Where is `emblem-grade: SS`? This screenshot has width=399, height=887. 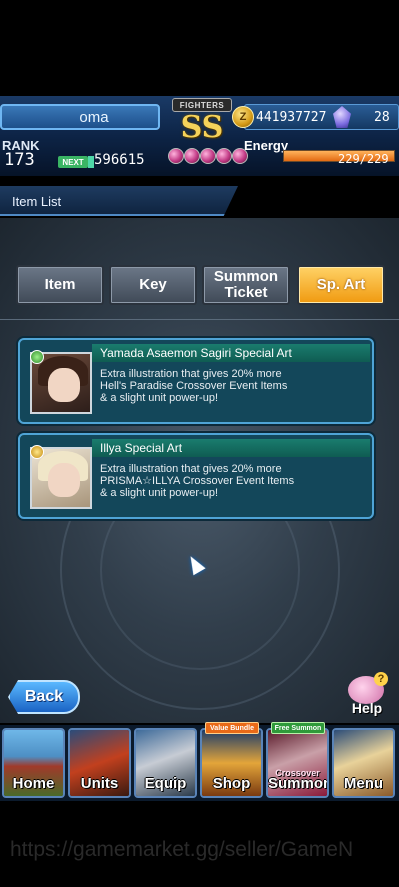
emblem-grade: SS is located at coordinates (202, 127).